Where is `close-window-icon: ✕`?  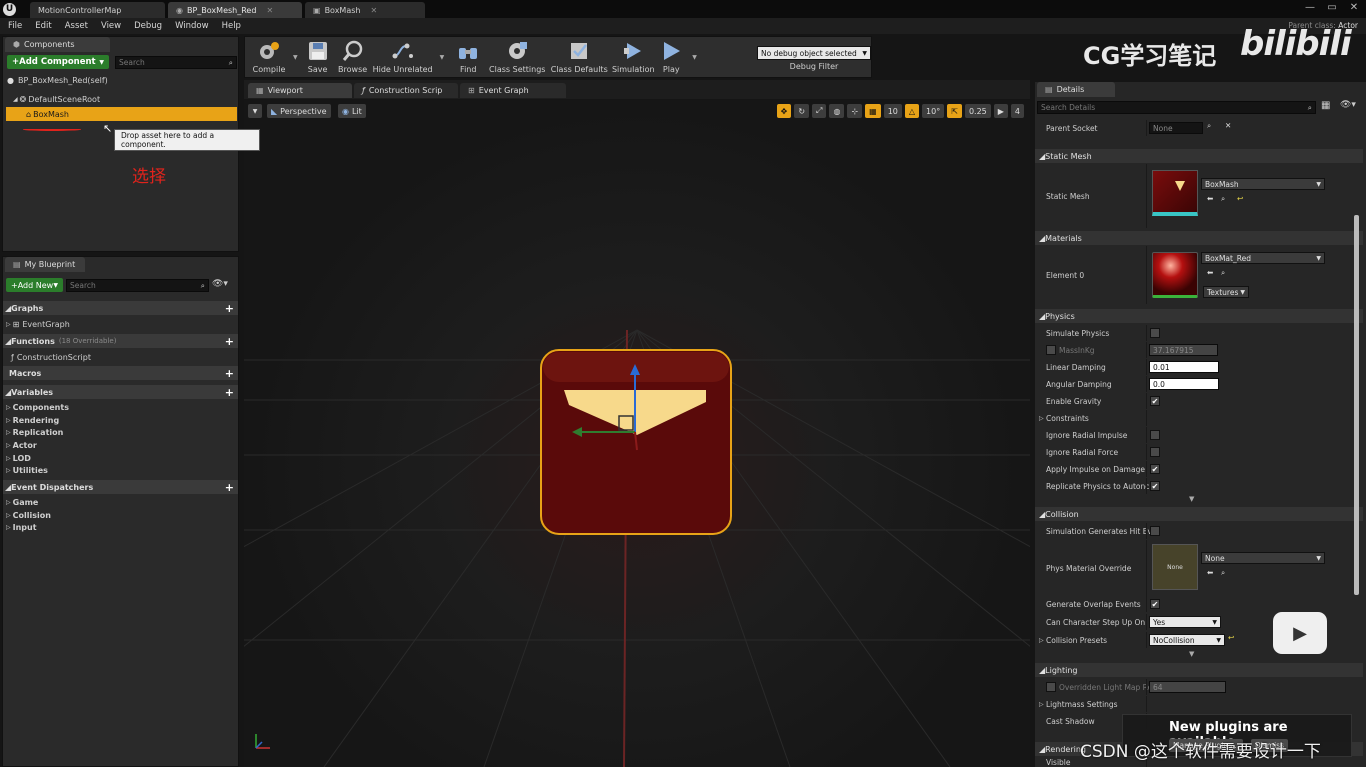
close-window-icon: ✕ is located at coordinates (1354, 7).